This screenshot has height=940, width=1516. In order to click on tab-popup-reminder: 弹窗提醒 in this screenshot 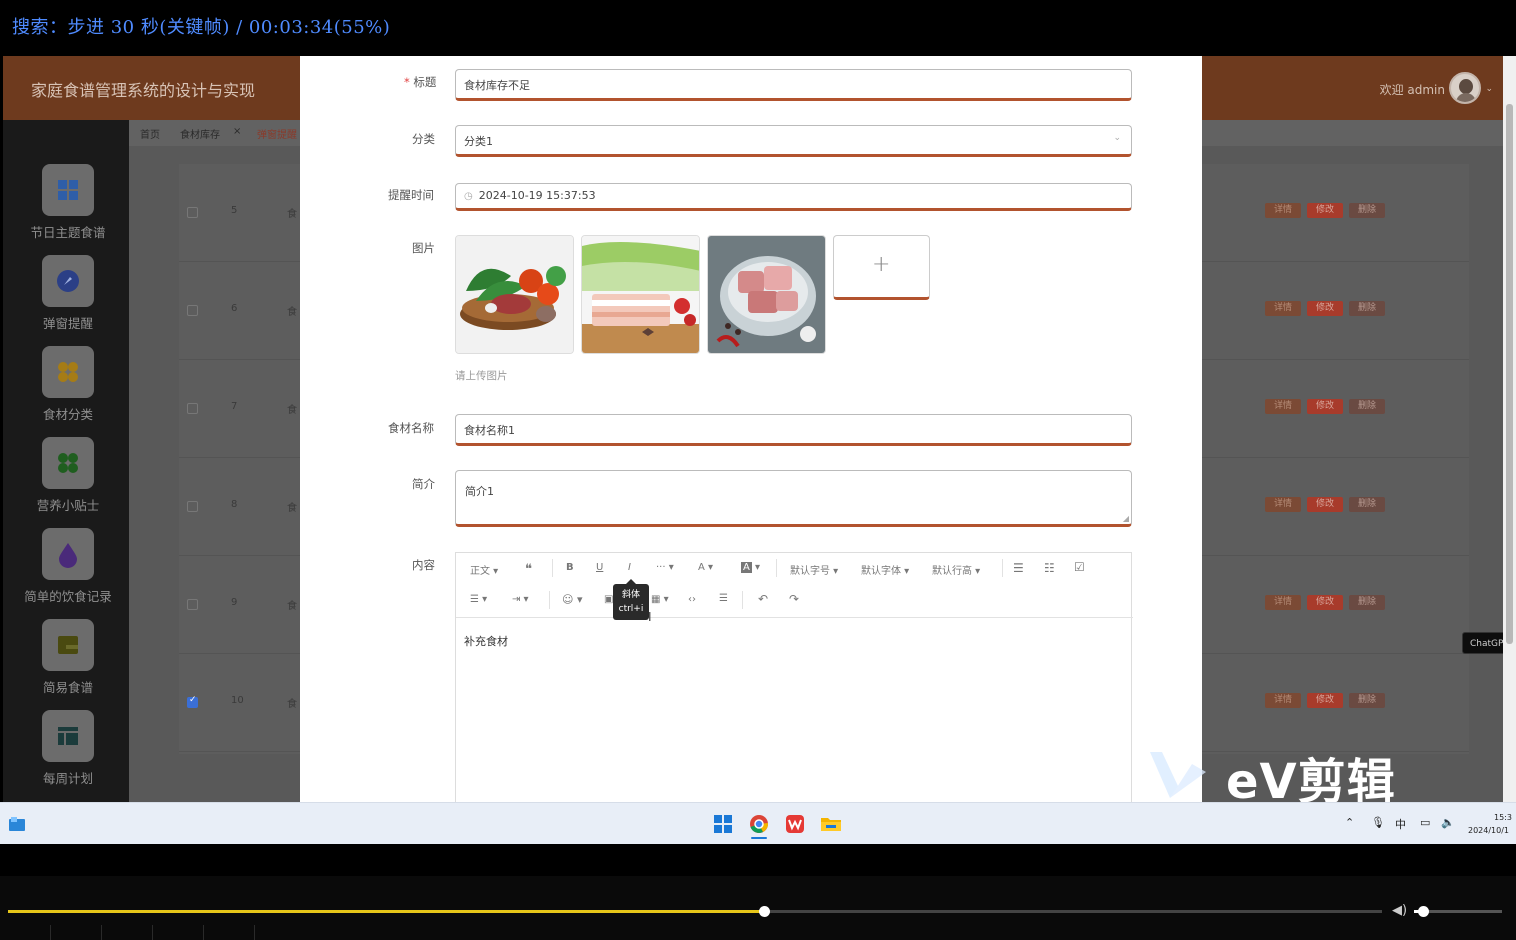, I will do `click(277, 133)`.